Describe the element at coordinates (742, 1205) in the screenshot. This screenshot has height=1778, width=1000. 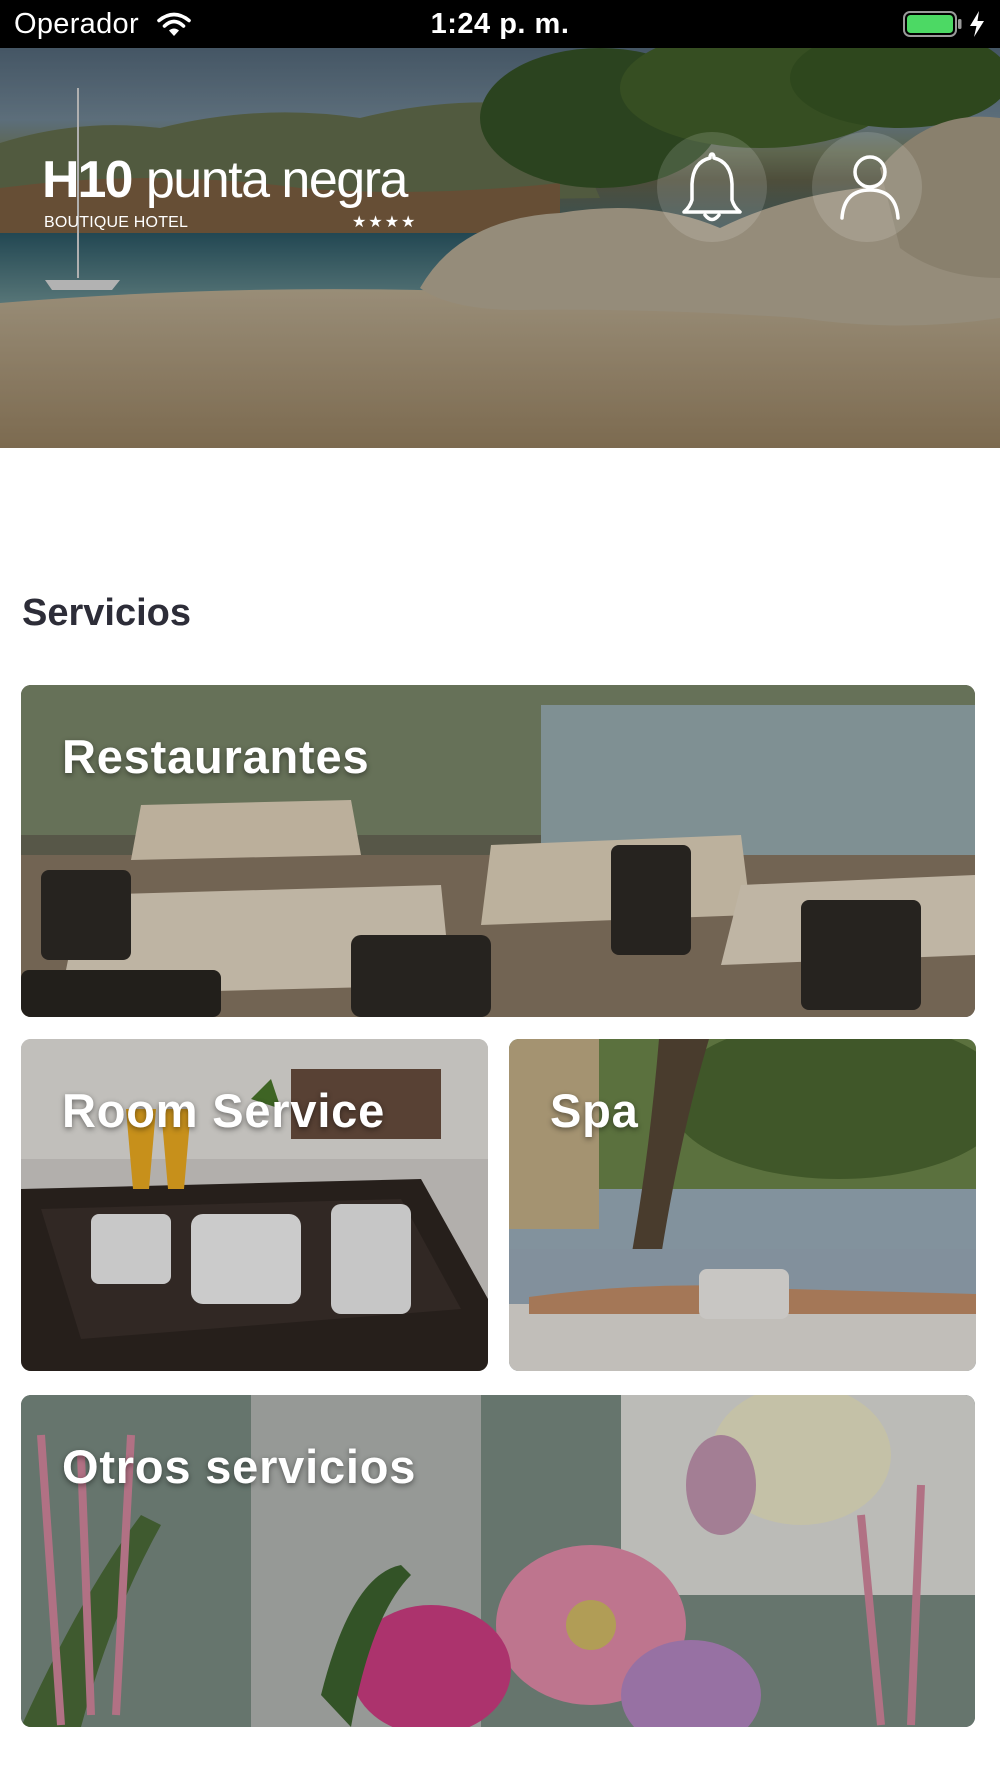
I see `service-card-spa: Spa` at that location.